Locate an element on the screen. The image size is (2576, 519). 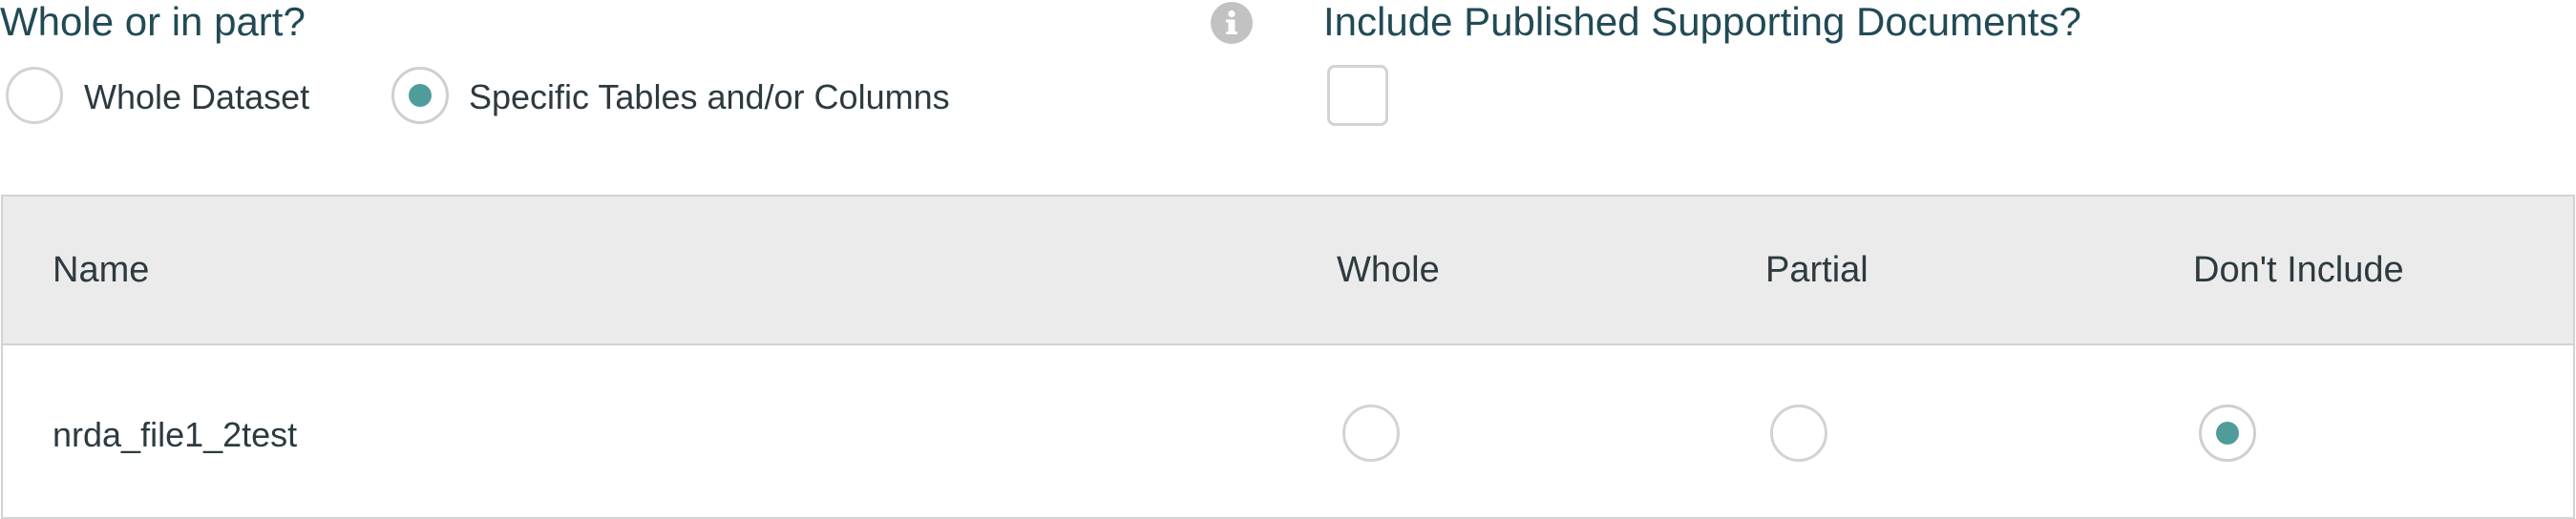
whole-dataset-label: Whole Dataset is located at coordinates (196, 97).